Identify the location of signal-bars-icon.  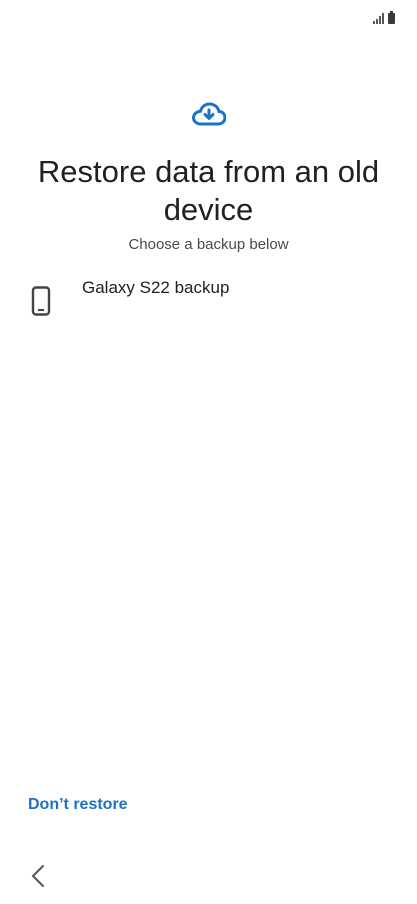
(378, 18).